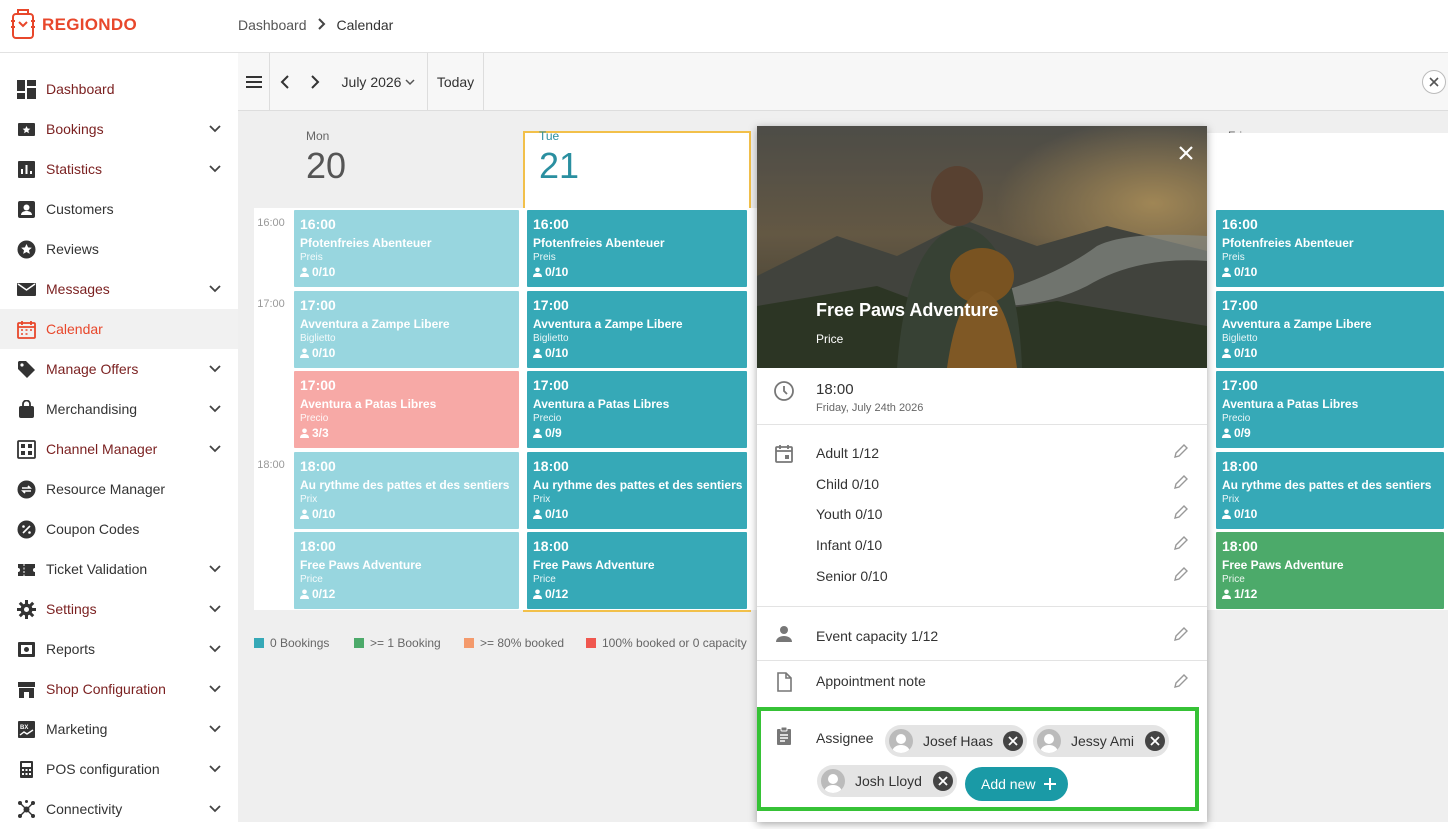 The height and width of the screenshot is (829, 1448). I want to click on assignee-label: Assignee, so click(845, 738).